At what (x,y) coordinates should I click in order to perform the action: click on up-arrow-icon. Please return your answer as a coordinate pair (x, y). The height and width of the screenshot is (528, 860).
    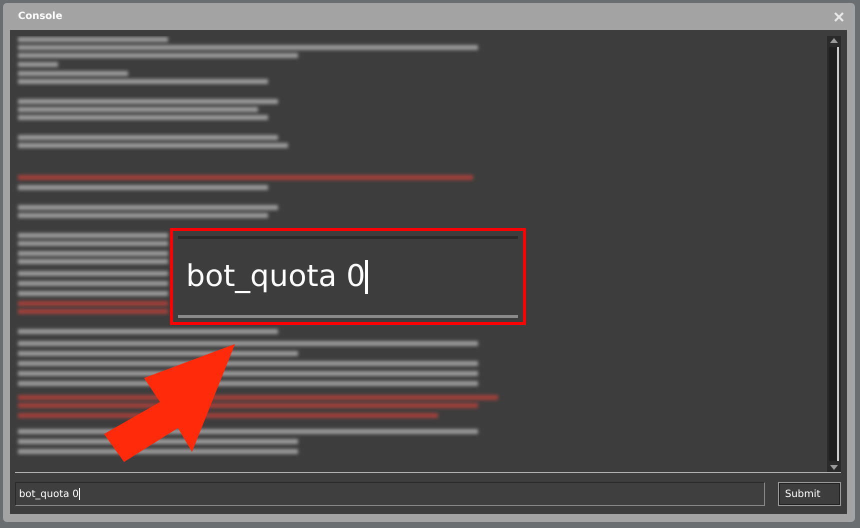
    Looking at the image, I should click on (834, 40).